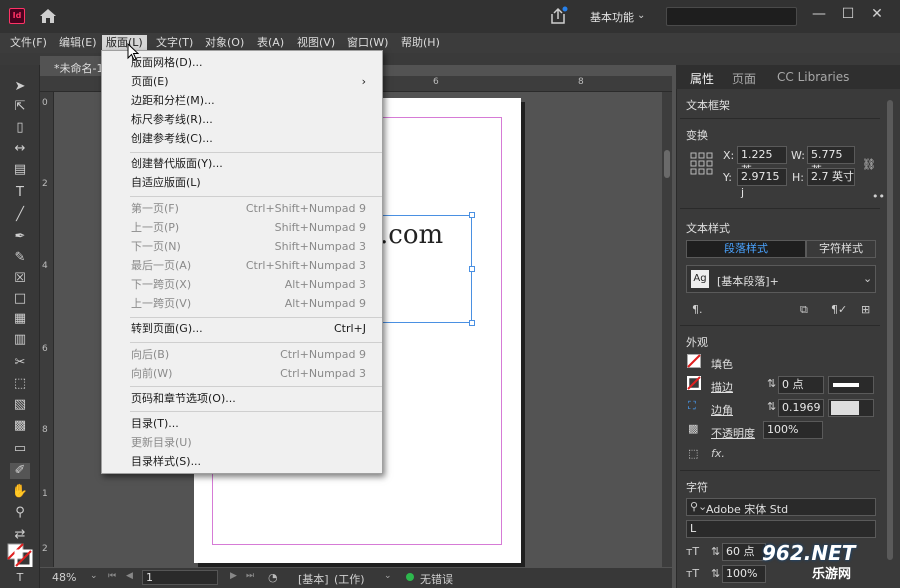  Describe the element at coordinates (78, 43) in the screenshot. I see `menu-edit: 编辑(E)` at that location.